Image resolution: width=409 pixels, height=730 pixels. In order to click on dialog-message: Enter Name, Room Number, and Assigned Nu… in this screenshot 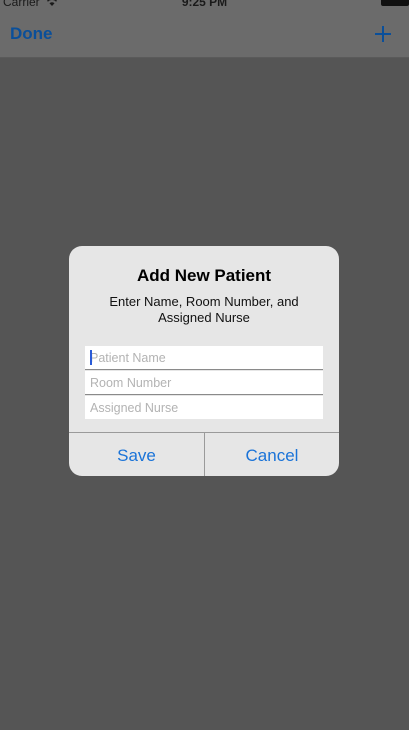, I will do `click(204, 309)`.